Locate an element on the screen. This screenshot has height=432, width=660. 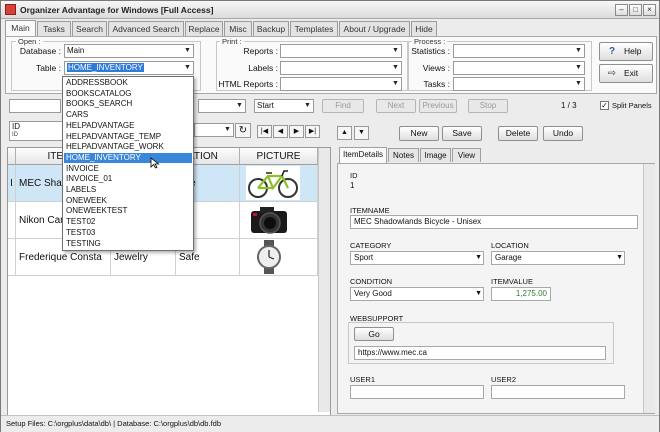
tab-search: Search is located at coordinates (89, 28).